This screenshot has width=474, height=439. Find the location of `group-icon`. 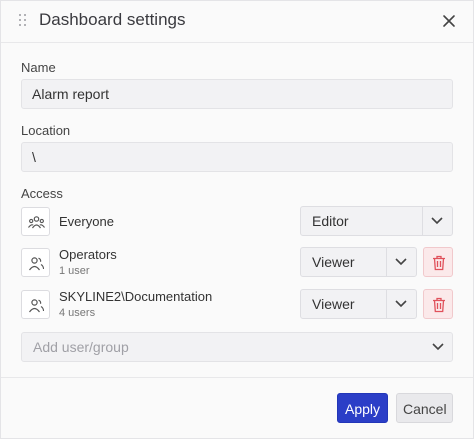

group-icon is located at coordinates (35, 221).